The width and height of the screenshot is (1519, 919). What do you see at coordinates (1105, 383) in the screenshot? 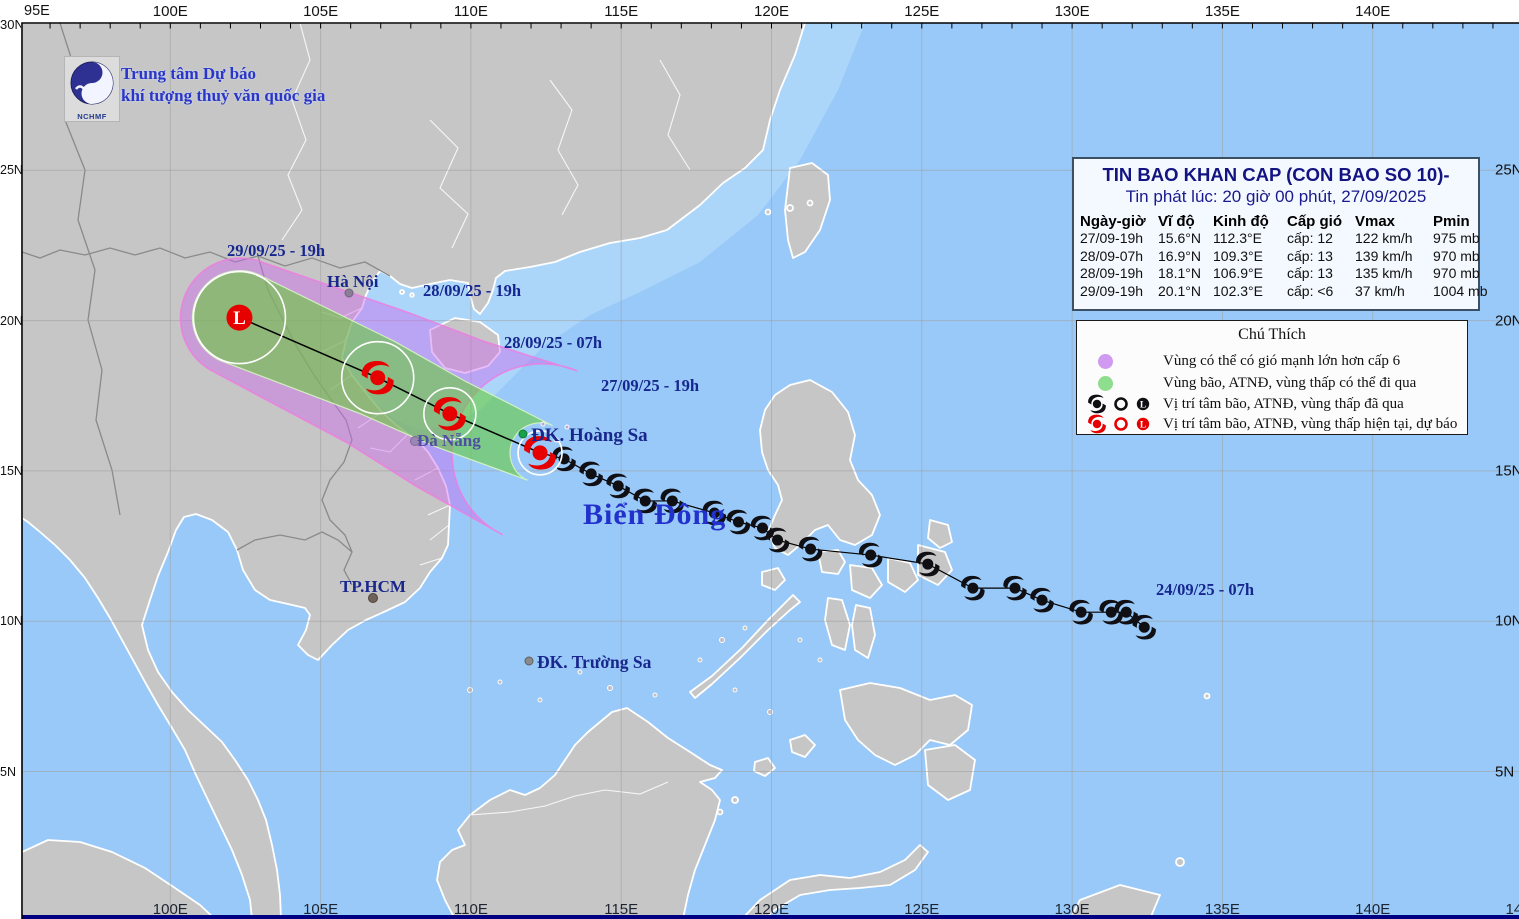
I see `area-green-icon` at bounding box center [1105, 383].